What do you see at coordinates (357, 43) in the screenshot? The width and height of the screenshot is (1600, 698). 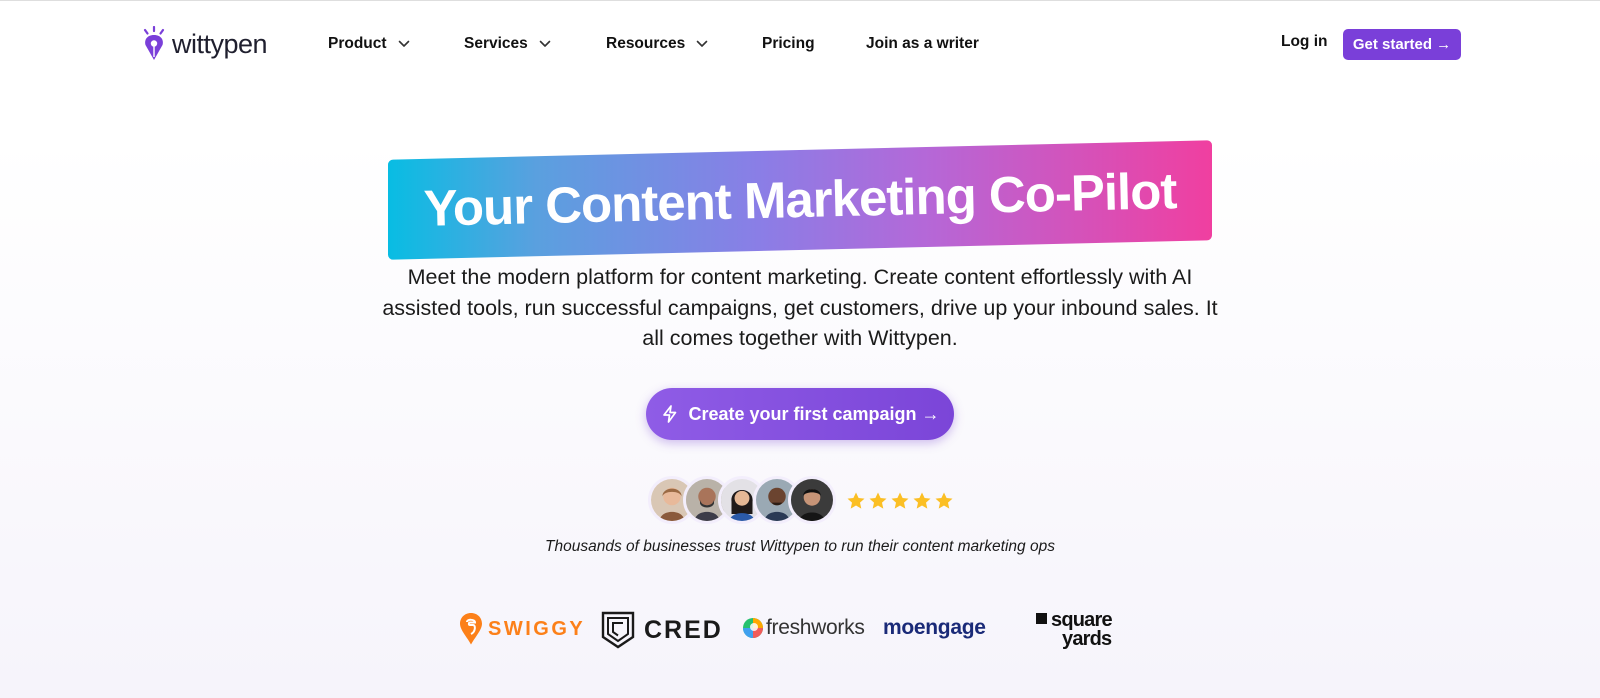 I see `nav-product-label: Product` at bounding box center [357, 43].